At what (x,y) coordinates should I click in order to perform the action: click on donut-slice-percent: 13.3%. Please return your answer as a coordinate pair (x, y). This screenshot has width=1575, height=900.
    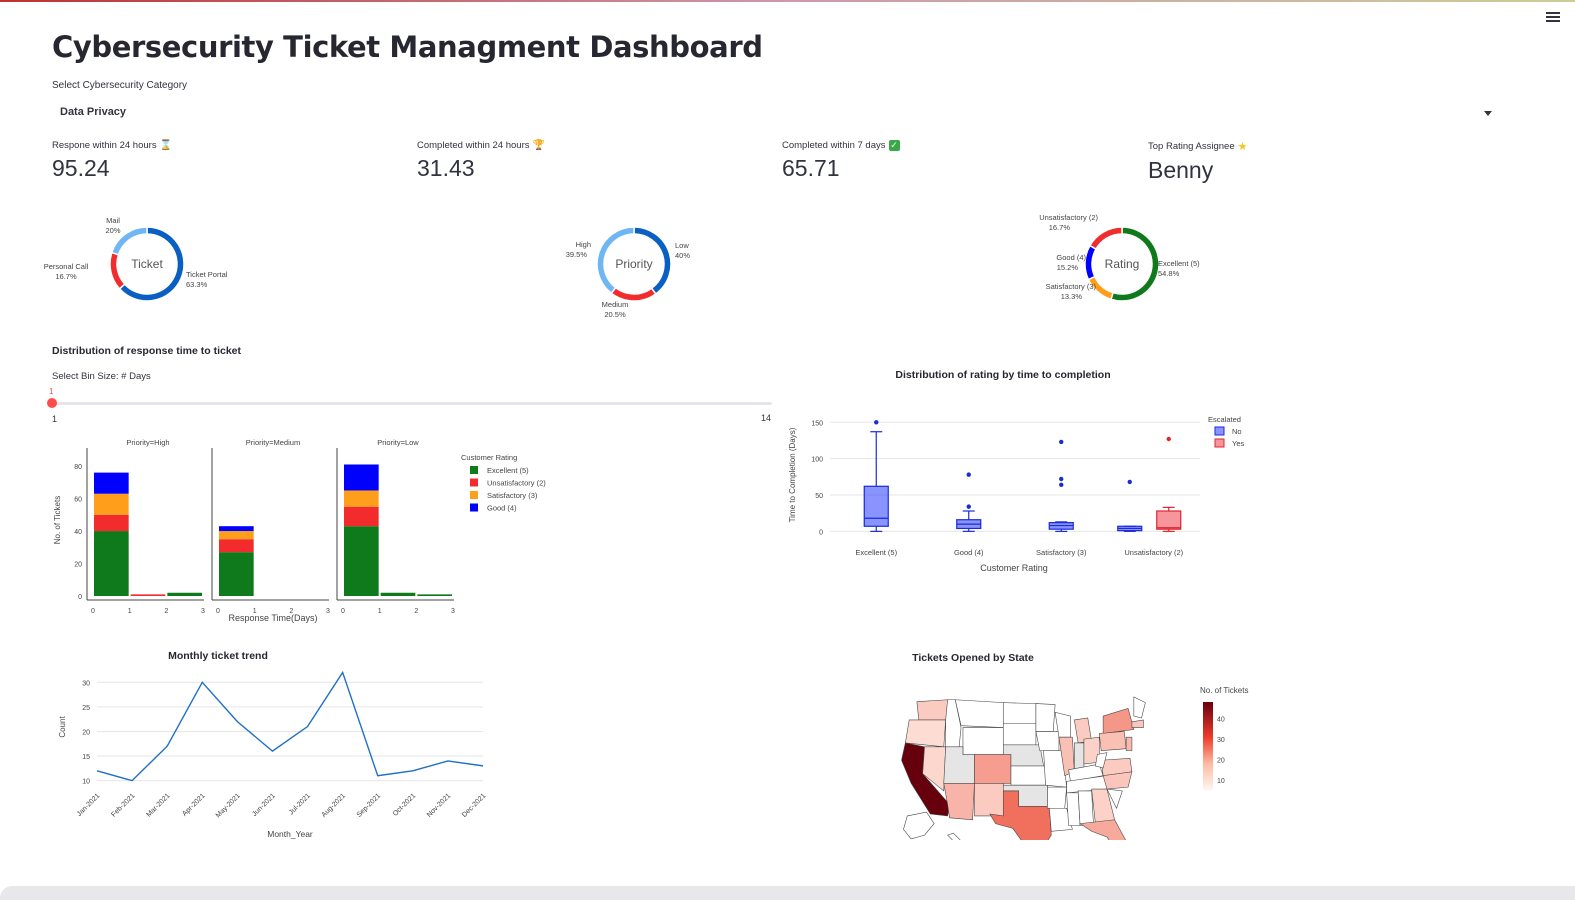
    Looking at the image, I should click on (1072, 296).